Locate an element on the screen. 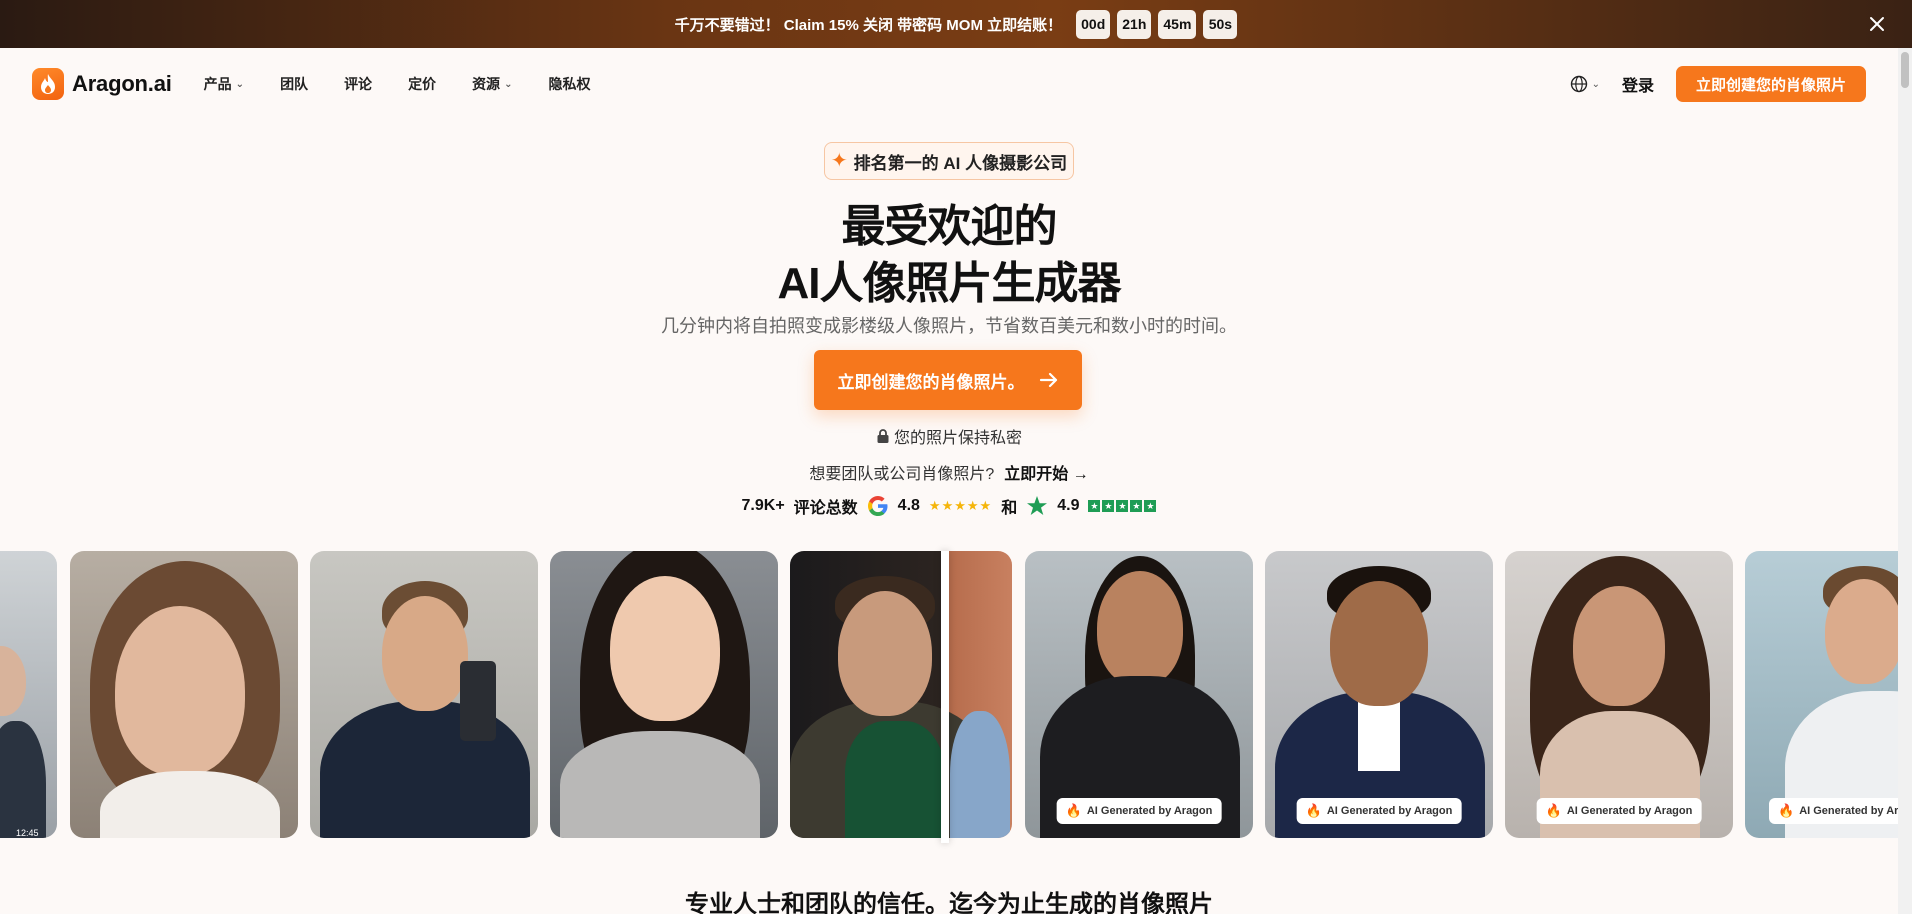 This screenshot has height=914, width=1912. team-start-label: 立即开始 is located at coordinates (1036, 474).